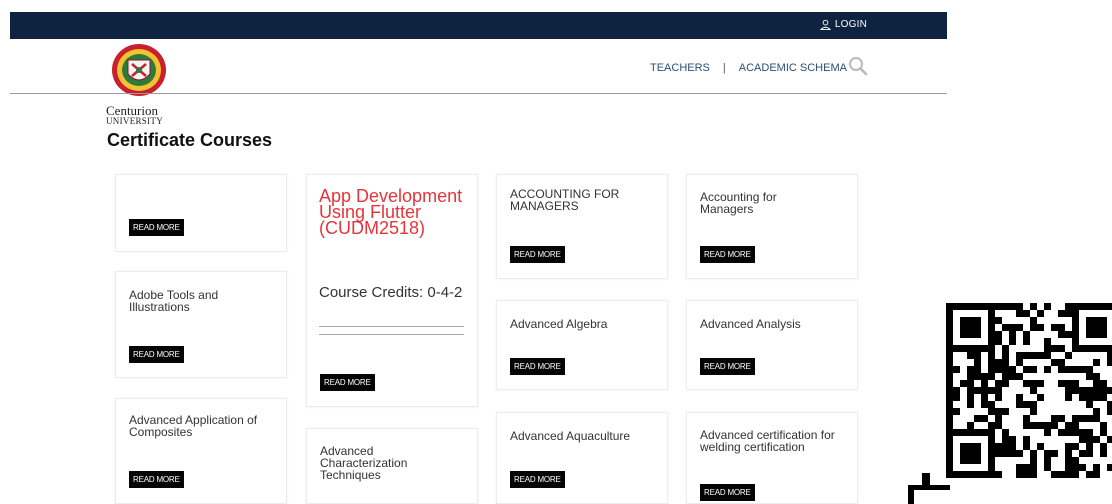 This screenshot has width=1112, height=504. I want to click on course-title: App Development Using Flutter (CUDM2518), so click(394, 212).